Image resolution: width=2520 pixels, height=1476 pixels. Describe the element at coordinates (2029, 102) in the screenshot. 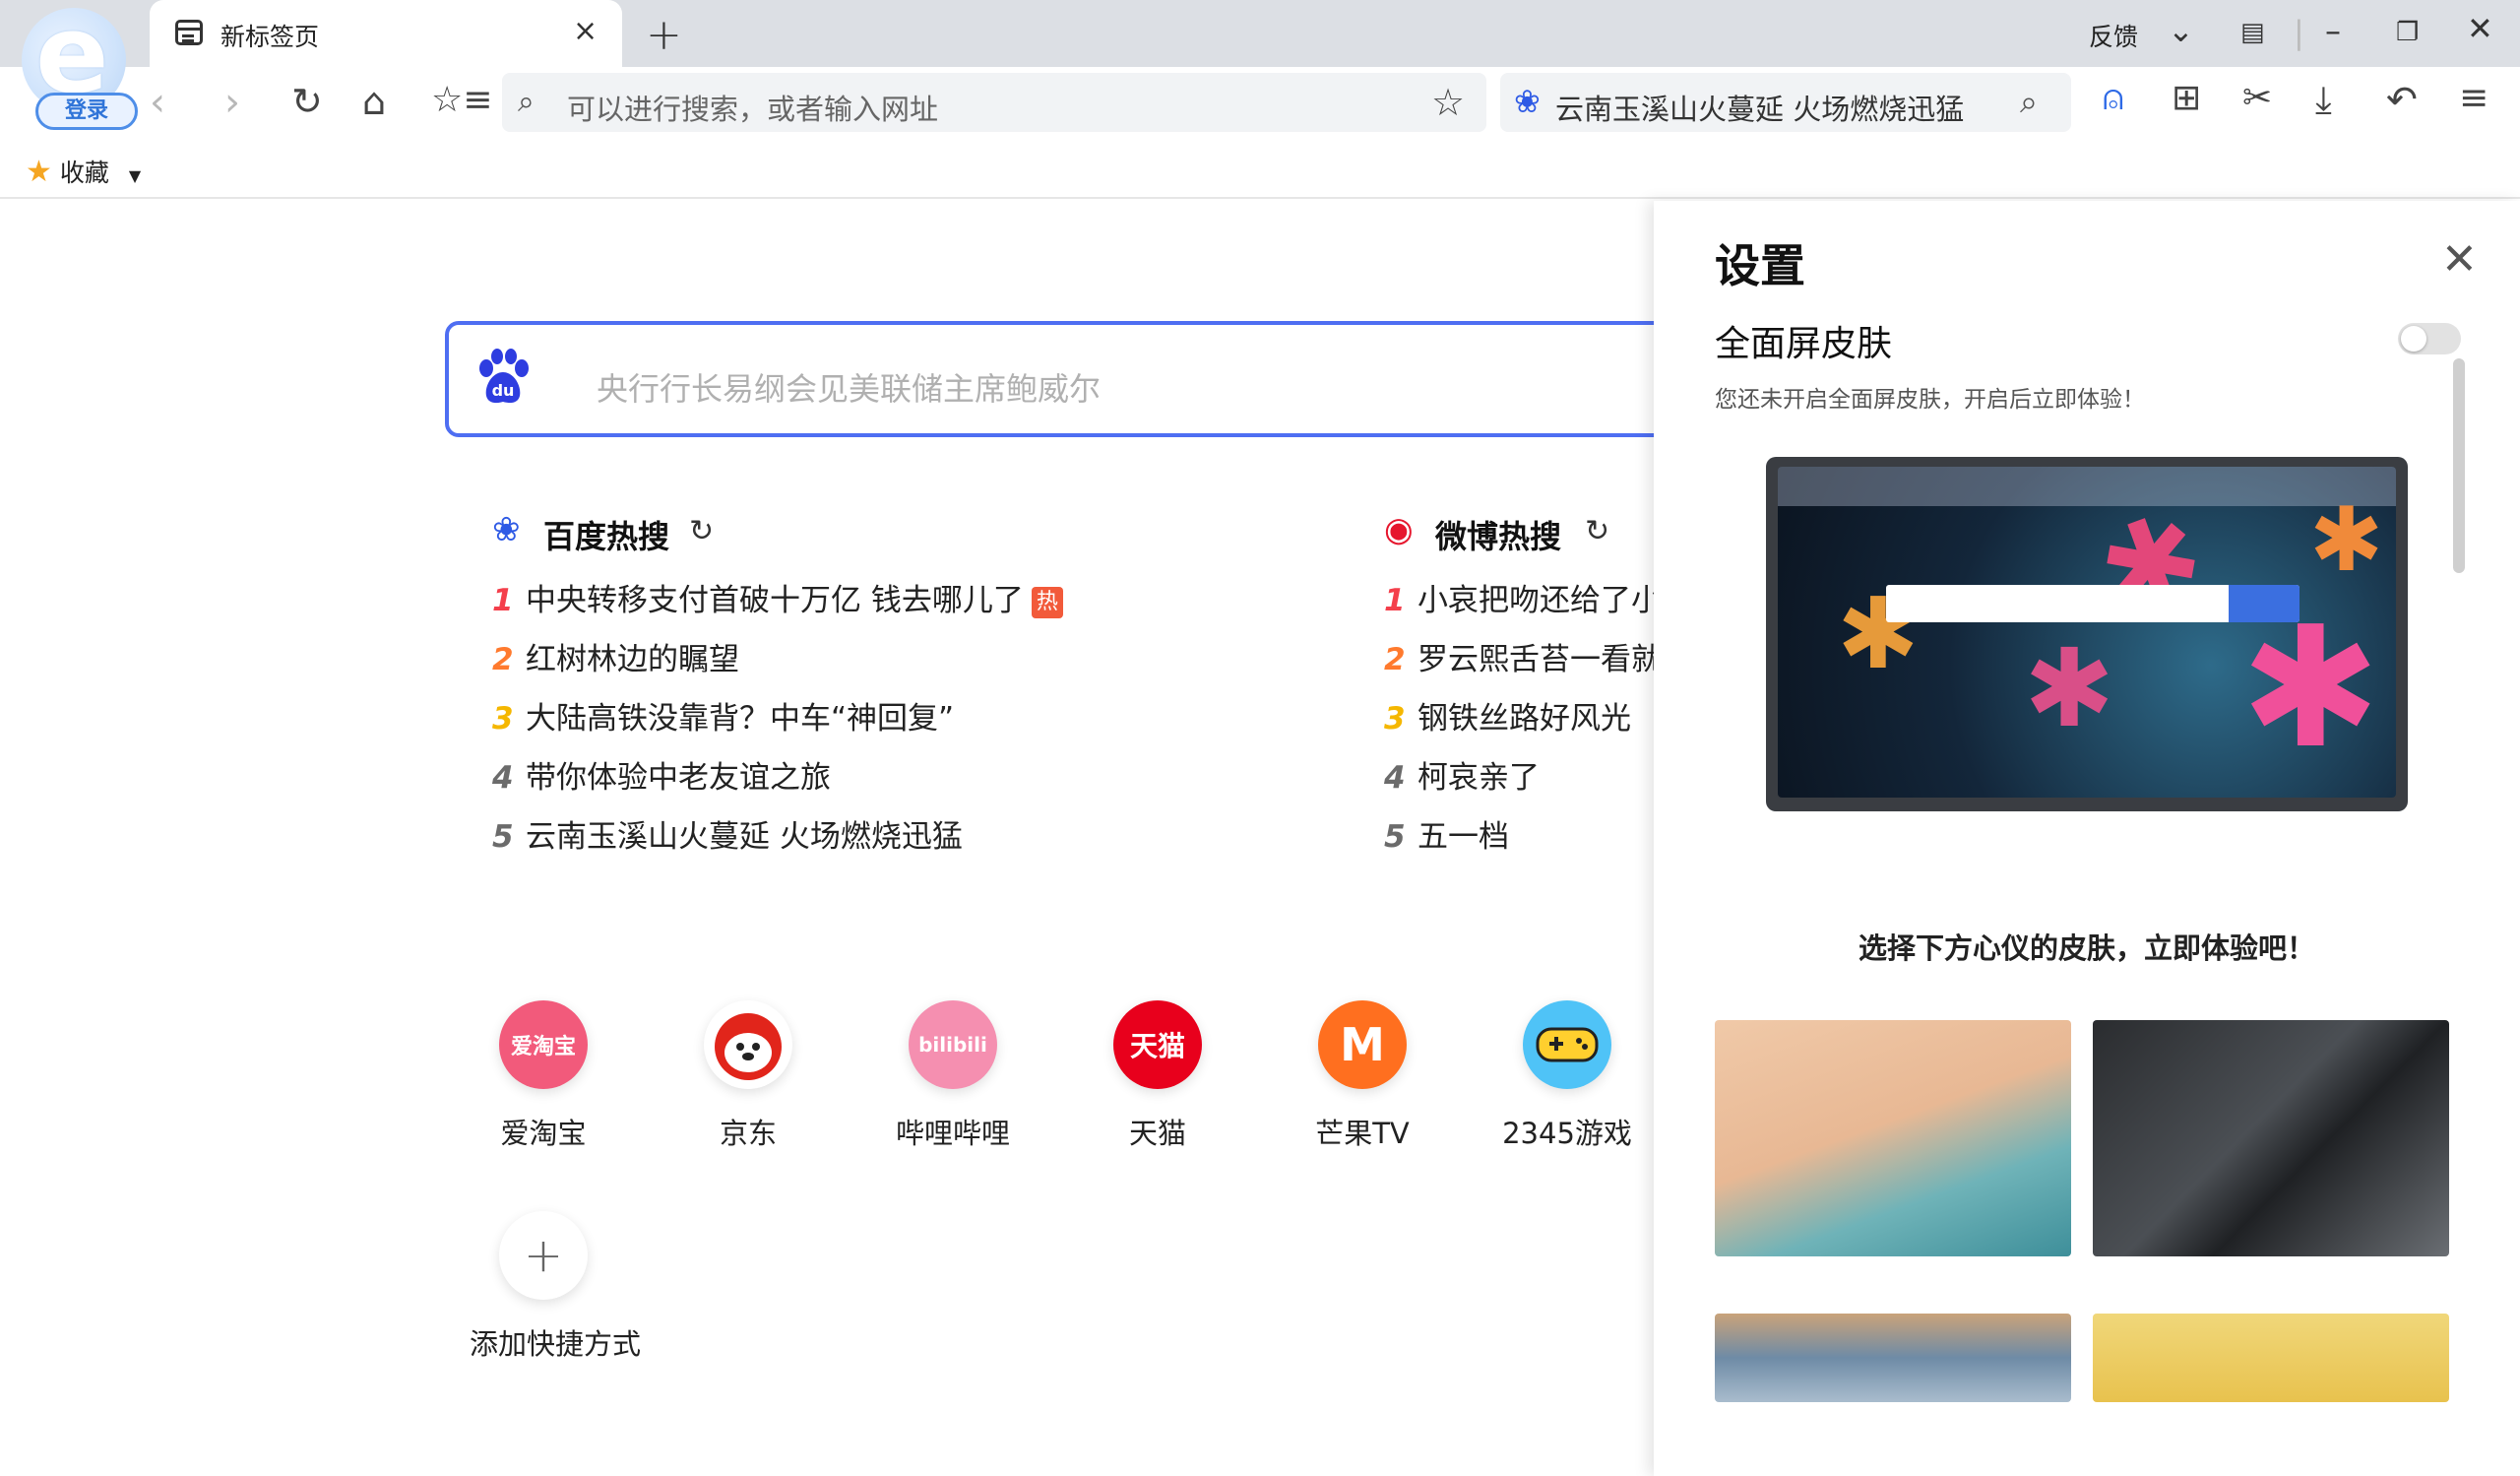

I see `search-icon: ⌕` at that location.